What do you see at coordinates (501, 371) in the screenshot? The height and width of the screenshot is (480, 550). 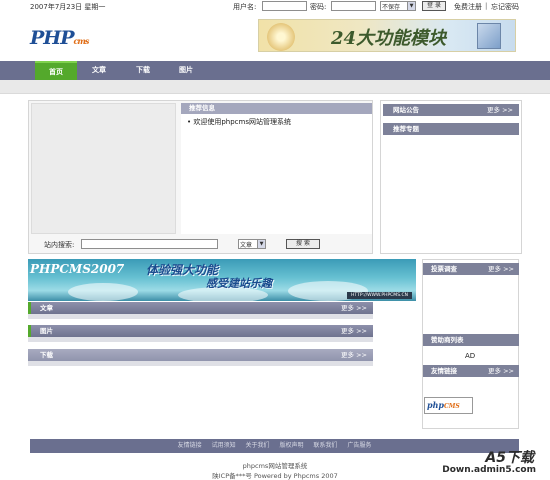 I see `friend-links-more-link: 更多 >>` at bounding box center [501, 371].